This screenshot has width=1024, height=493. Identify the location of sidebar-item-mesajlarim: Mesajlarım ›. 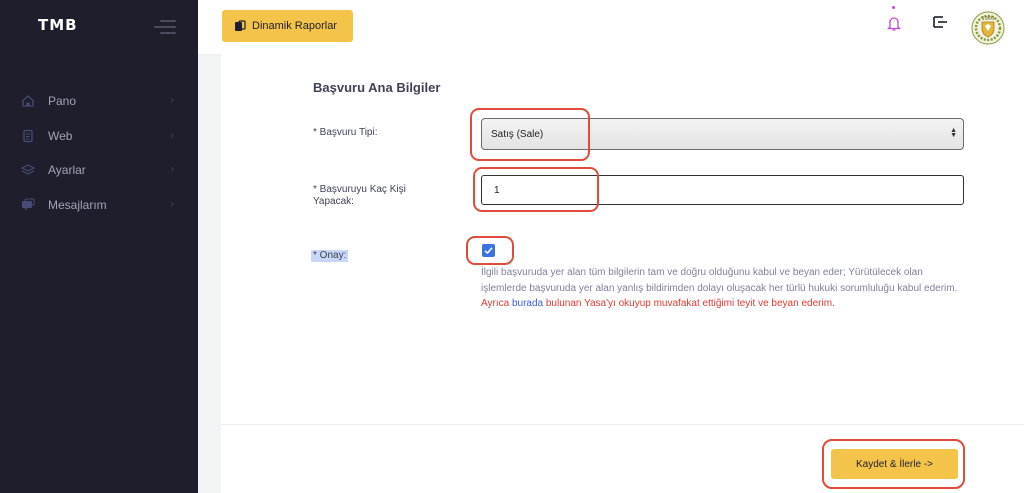
(99, 205).